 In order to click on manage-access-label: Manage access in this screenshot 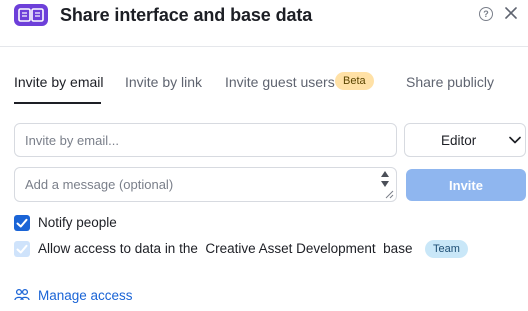, I will do `click(85, 295)`.